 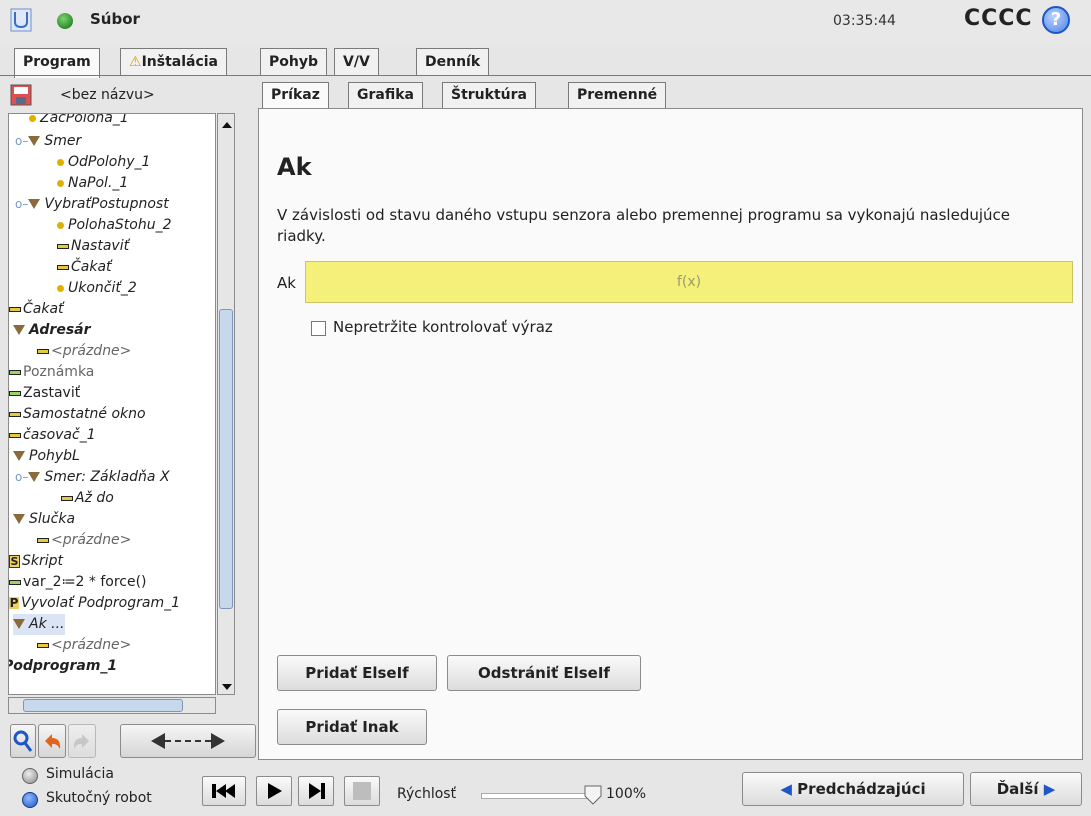 I want to click on tab-graphics: Grafika, so click(x=385, y=95).